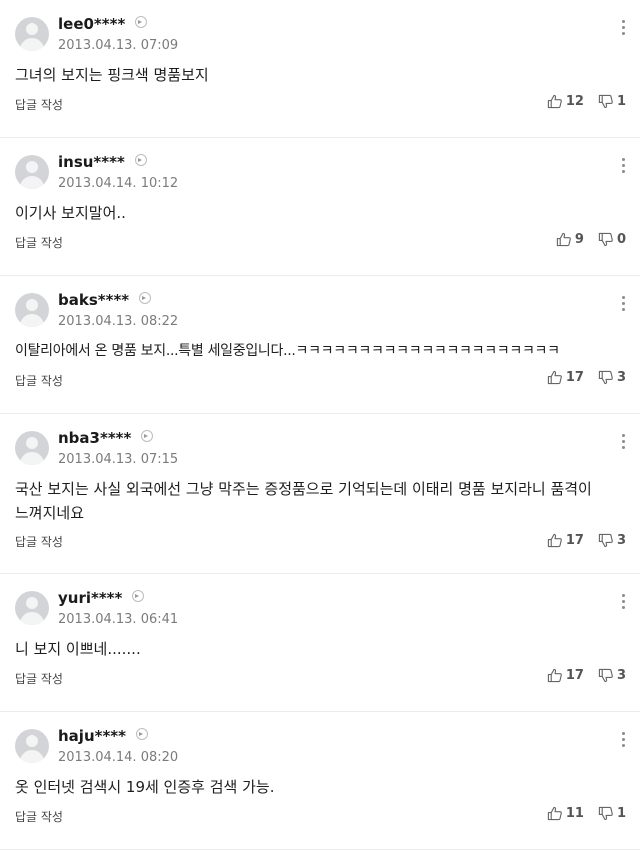 This screenshot has width=640, height=851. I want to click on comment-text: 그녀의 보지는 핑크색 명품보지, so click(112, 75).